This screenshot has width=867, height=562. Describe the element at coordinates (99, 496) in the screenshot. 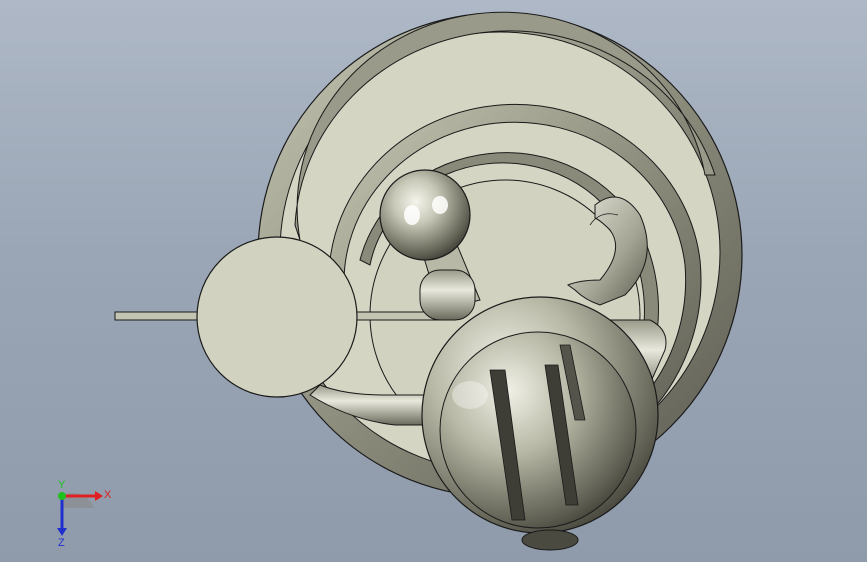

I see `x-axis-arrow-icon` at that location.